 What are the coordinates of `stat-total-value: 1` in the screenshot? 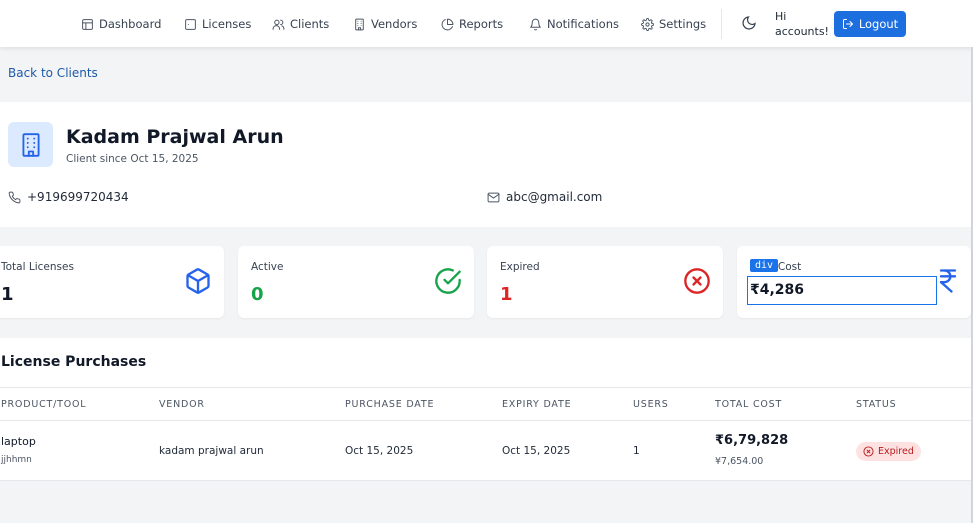 It's located at (7, 294).